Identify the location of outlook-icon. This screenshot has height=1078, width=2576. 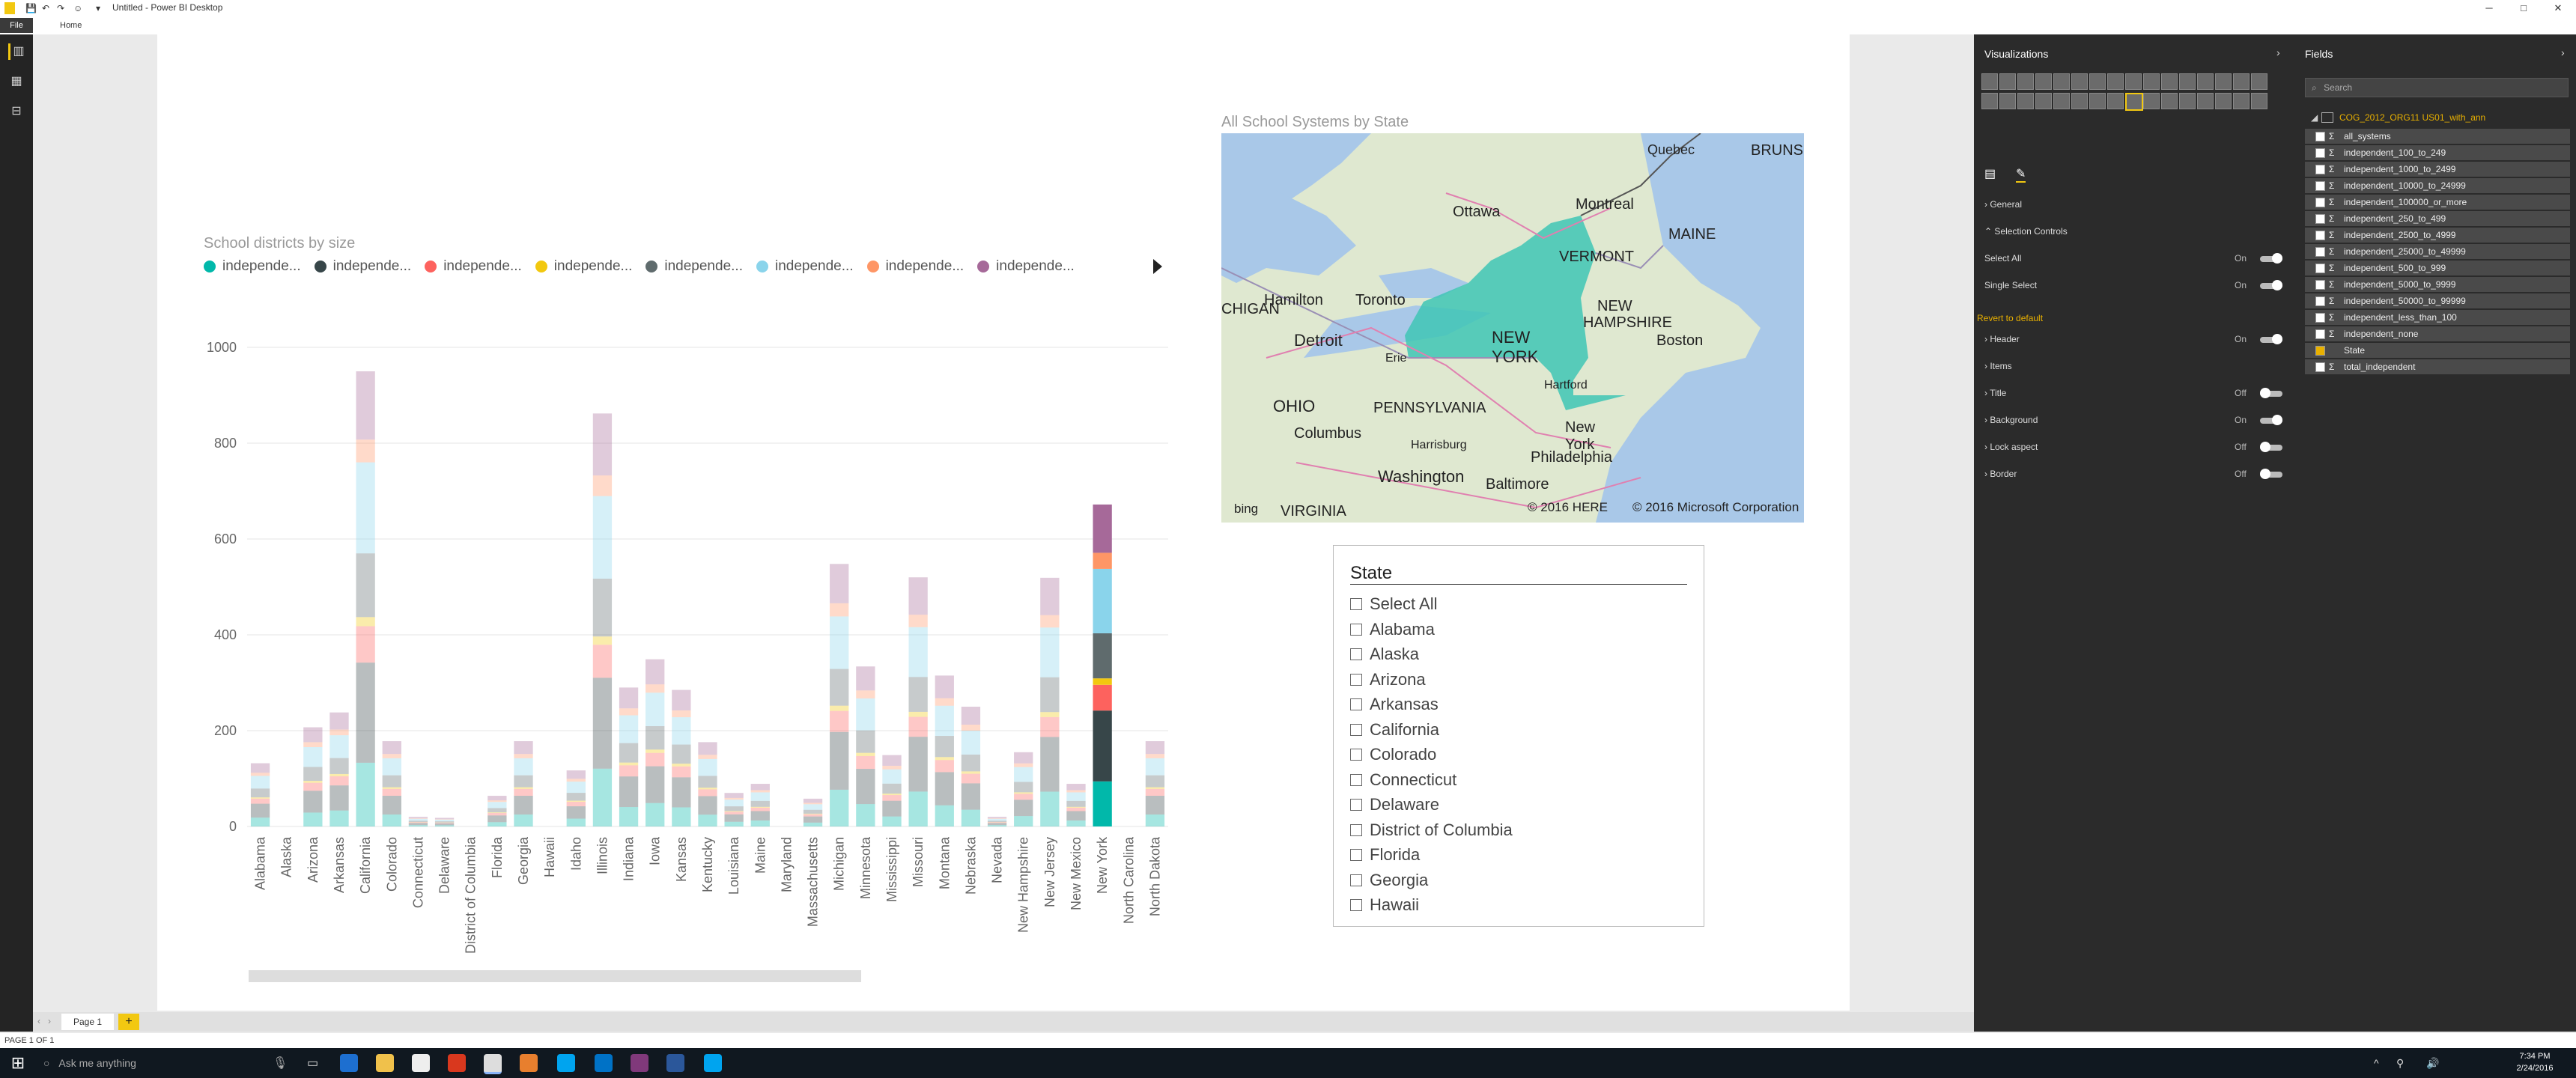
(604, 1063).